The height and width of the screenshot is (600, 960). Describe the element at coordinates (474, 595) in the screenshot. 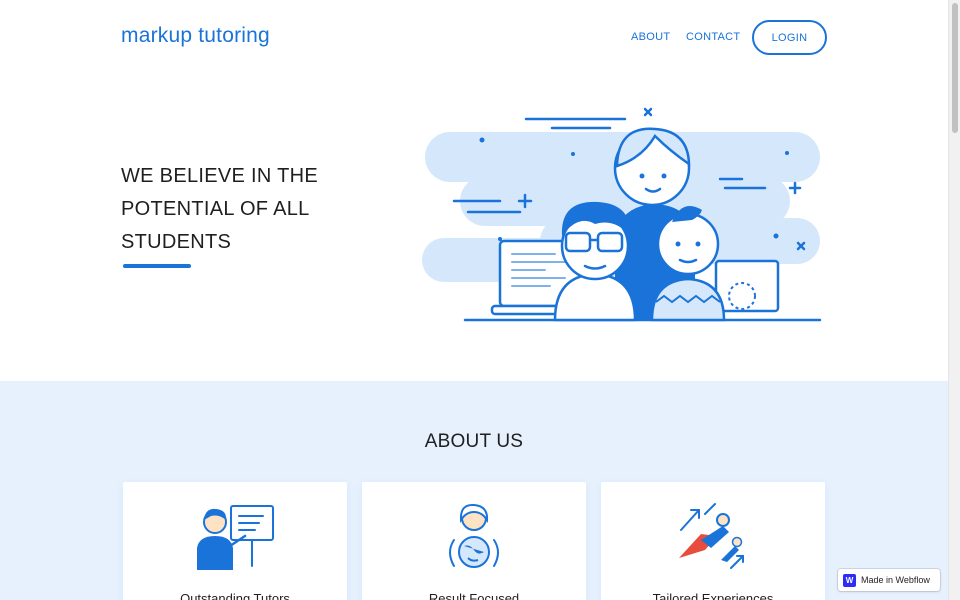

I see `card-label-results: Result Focused` at that location.